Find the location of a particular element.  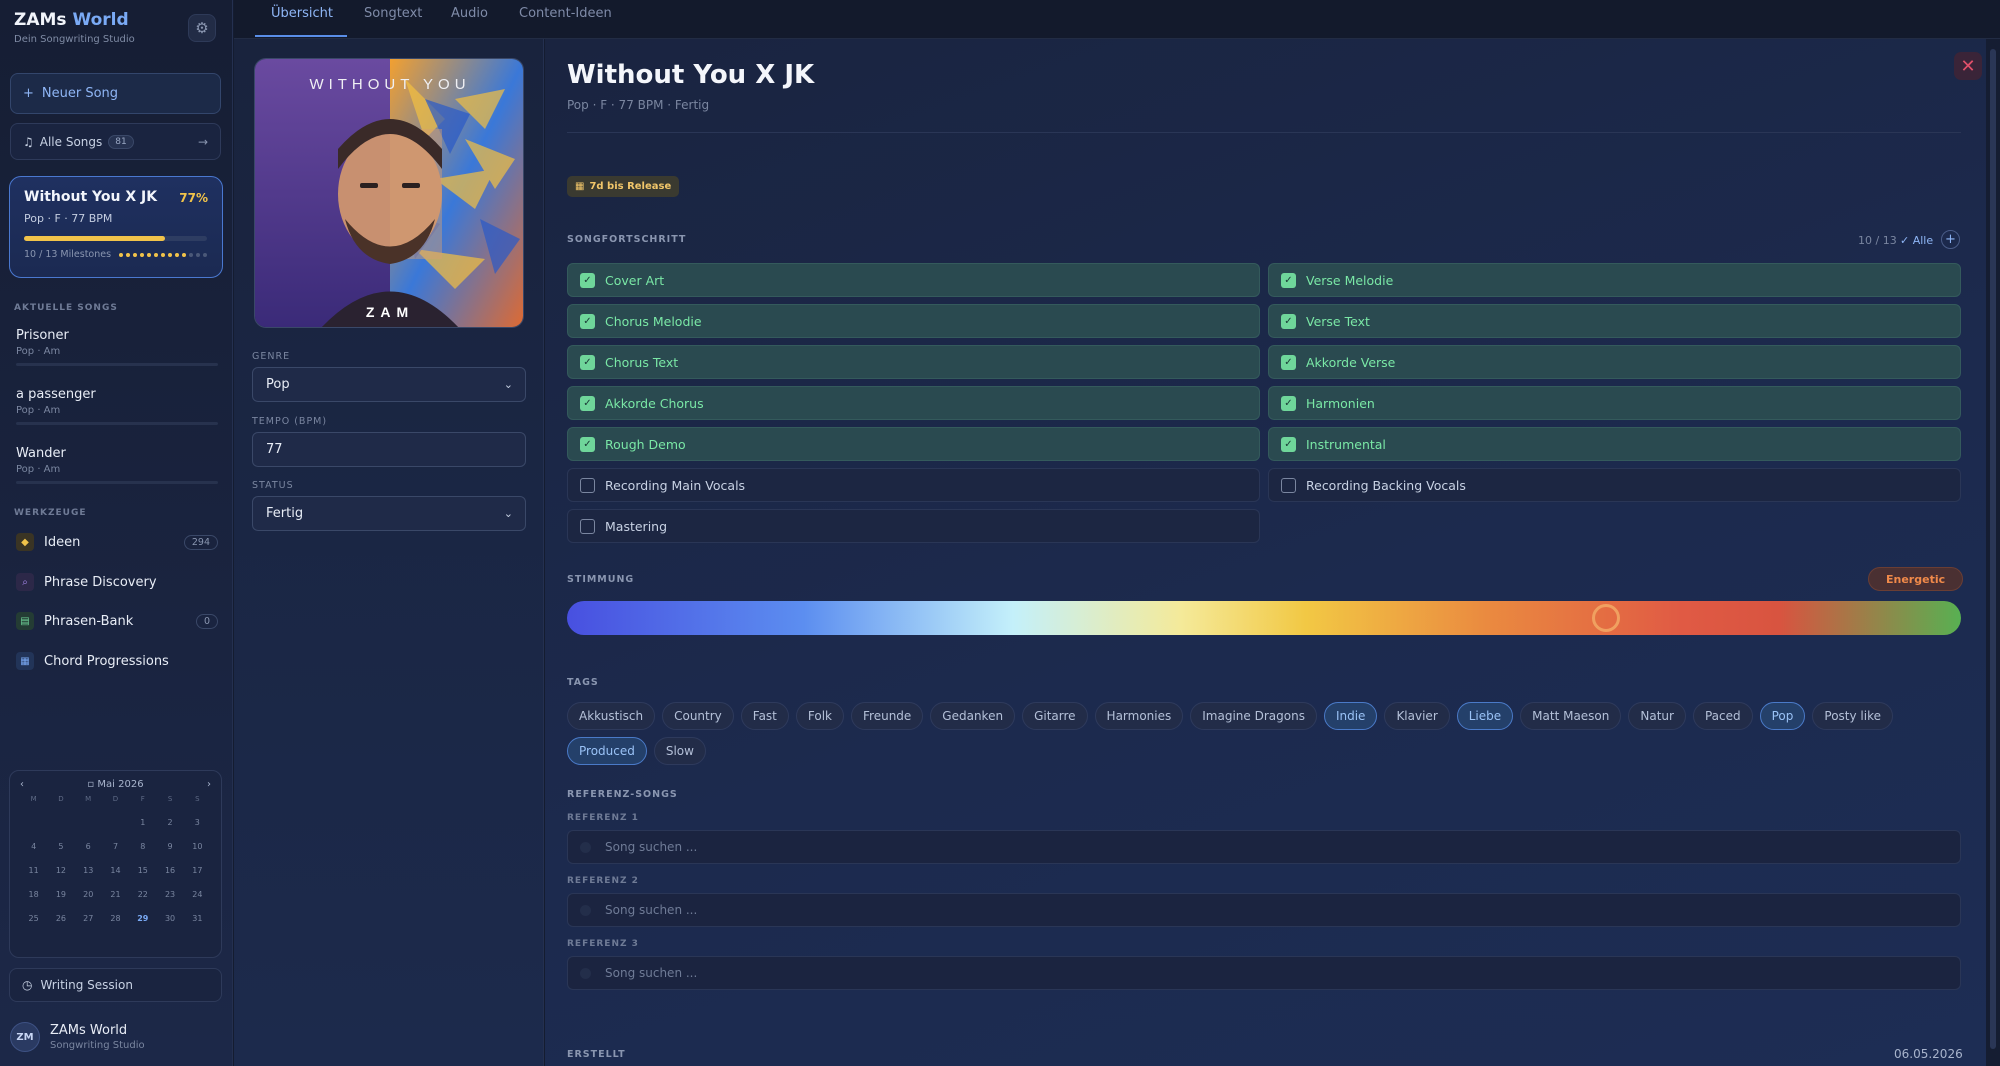

tag-chip: Harmonies is located at coordinates (1139, 716).